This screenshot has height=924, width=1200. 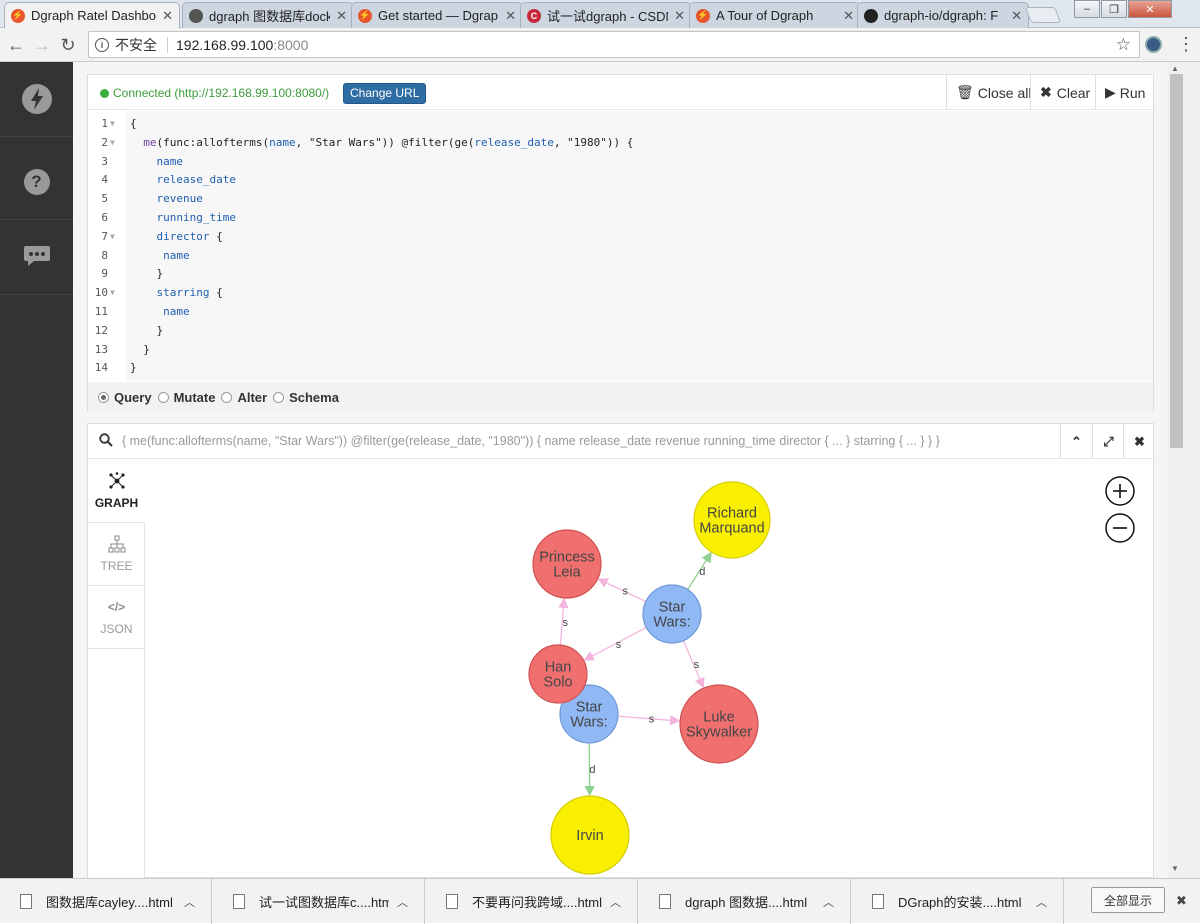 What do you see at coordinates (187, 397) in the screenshot?
I see `query-type-mutate: Mutate` at bounding box center [187, 397].